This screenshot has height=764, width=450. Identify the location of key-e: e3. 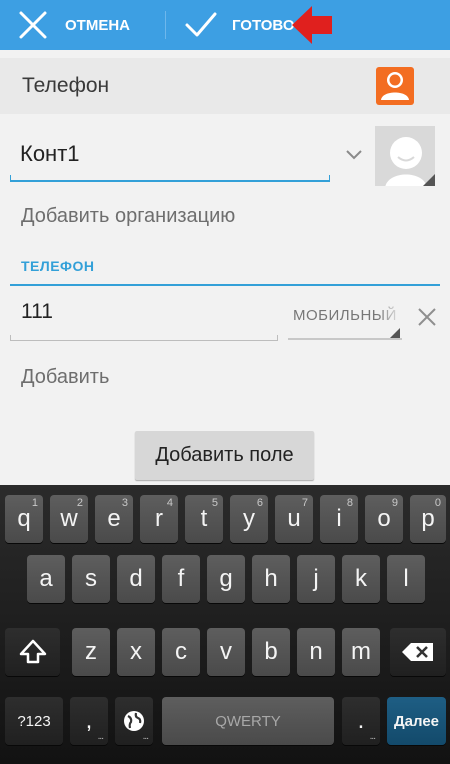
(114, 519).